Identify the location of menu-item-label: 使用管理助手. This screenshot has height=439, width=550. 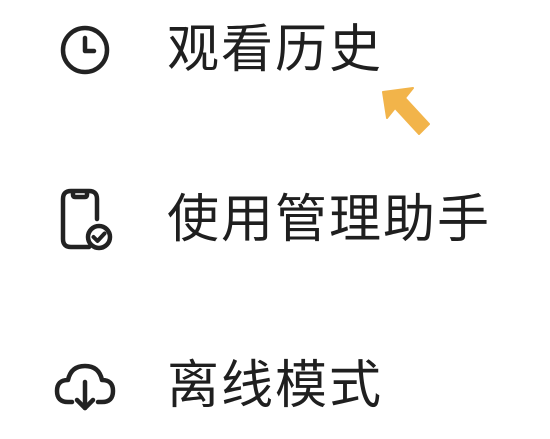
(329, 220).